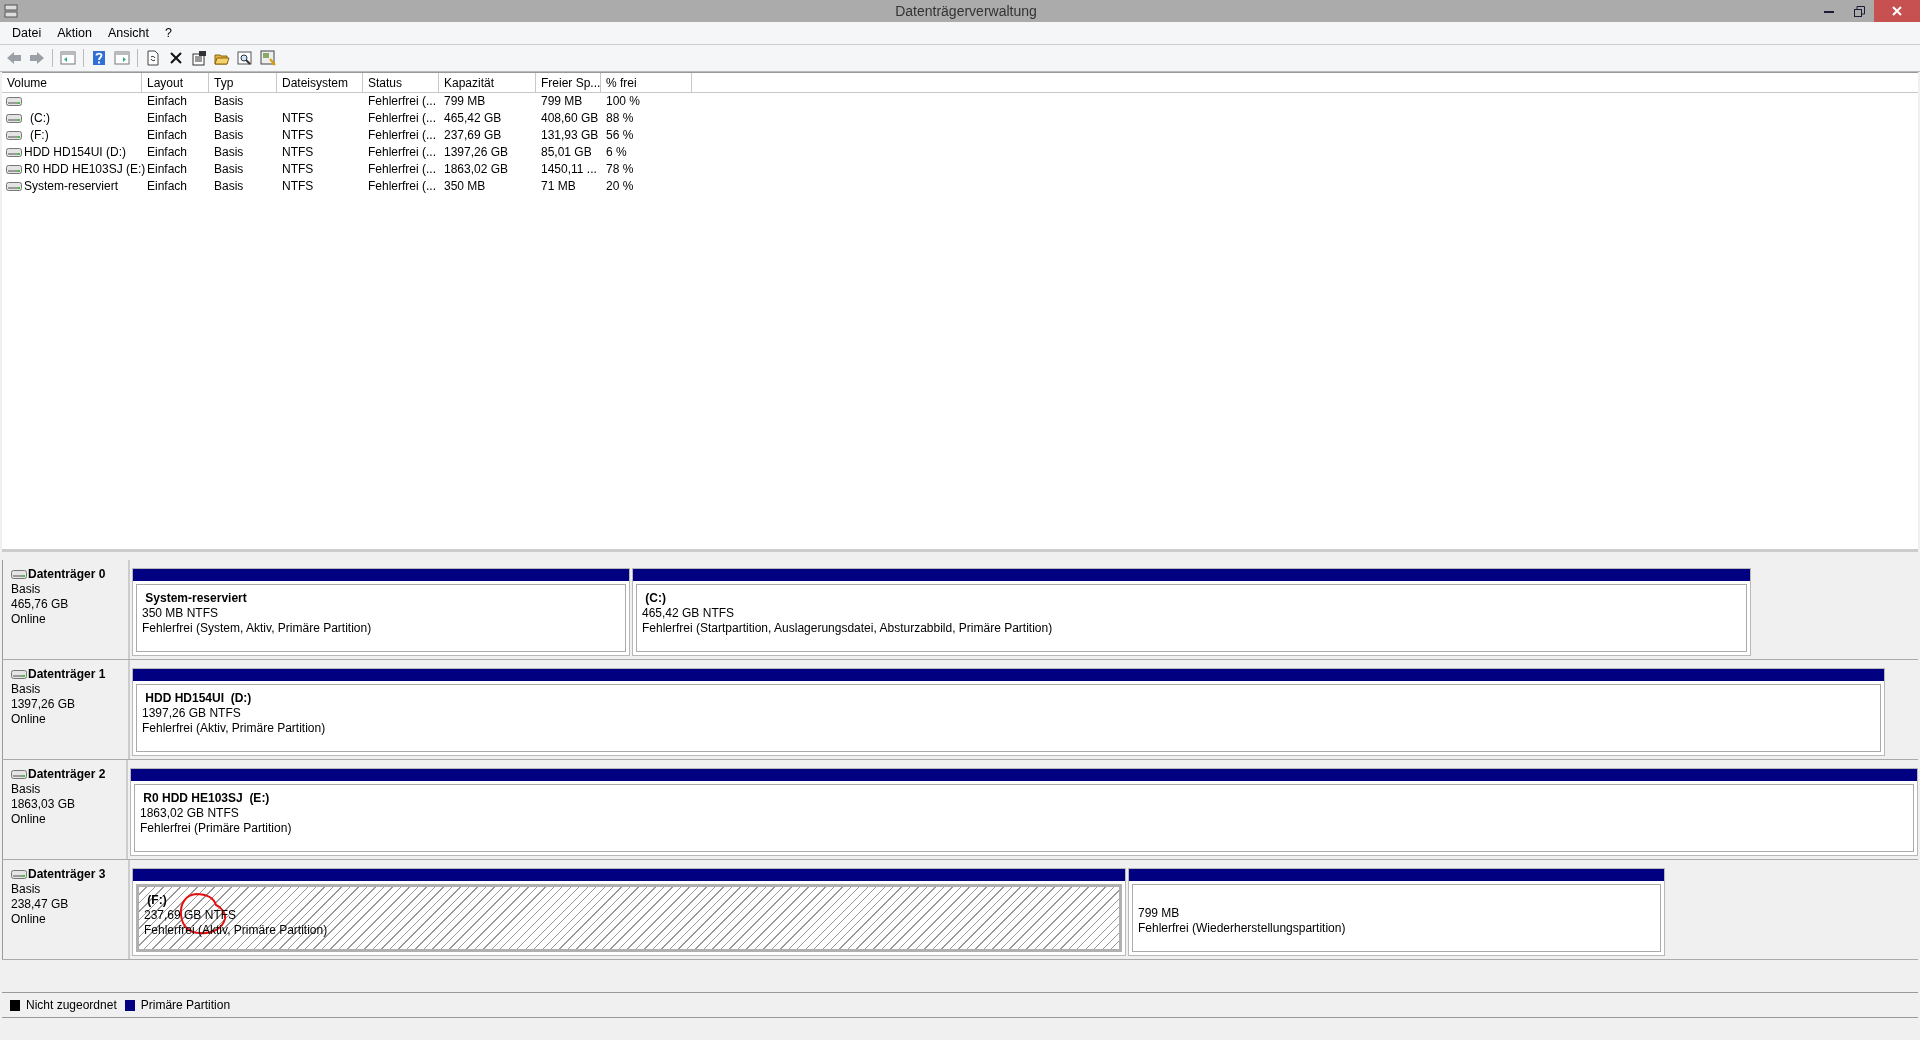 This screenshot has height=1040, width=1920. What do you see at coordinates (620, 169) in the screenshot?
I see `table-cell-text: 78 %` at bounding box center [620, 169].